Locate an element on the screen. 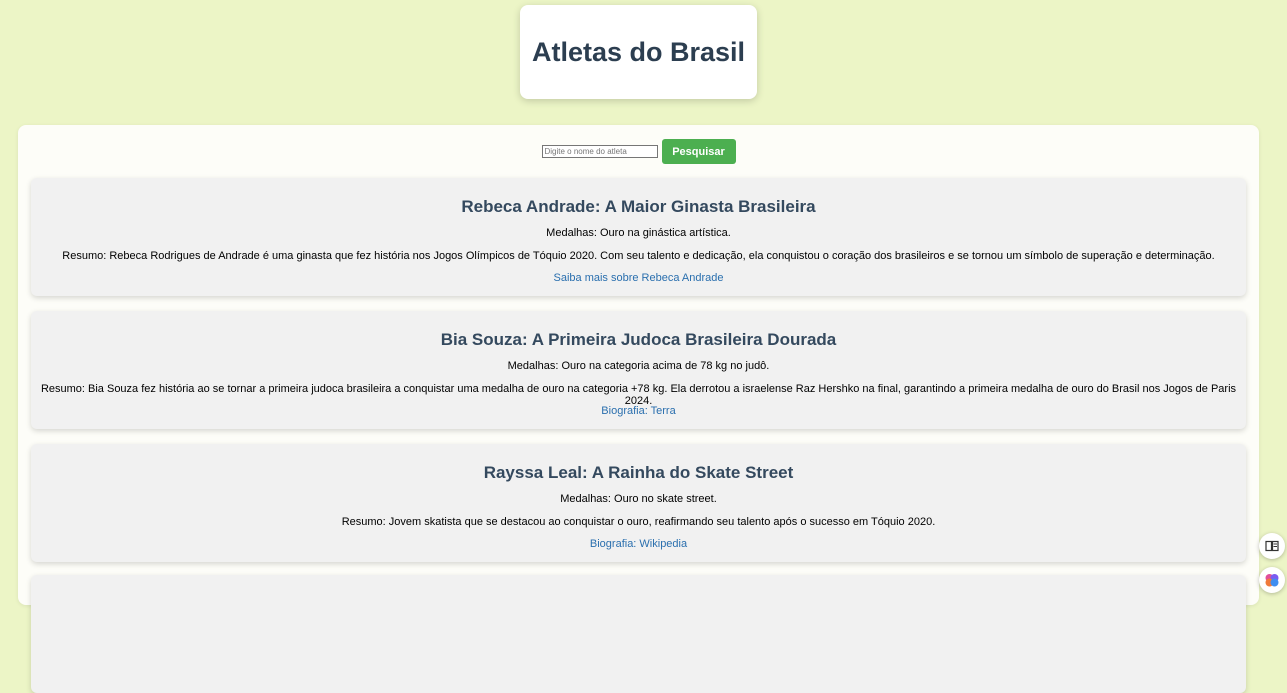 The image size is (1287, 693). reader-mode-button is located at coordinates (1272, 546).